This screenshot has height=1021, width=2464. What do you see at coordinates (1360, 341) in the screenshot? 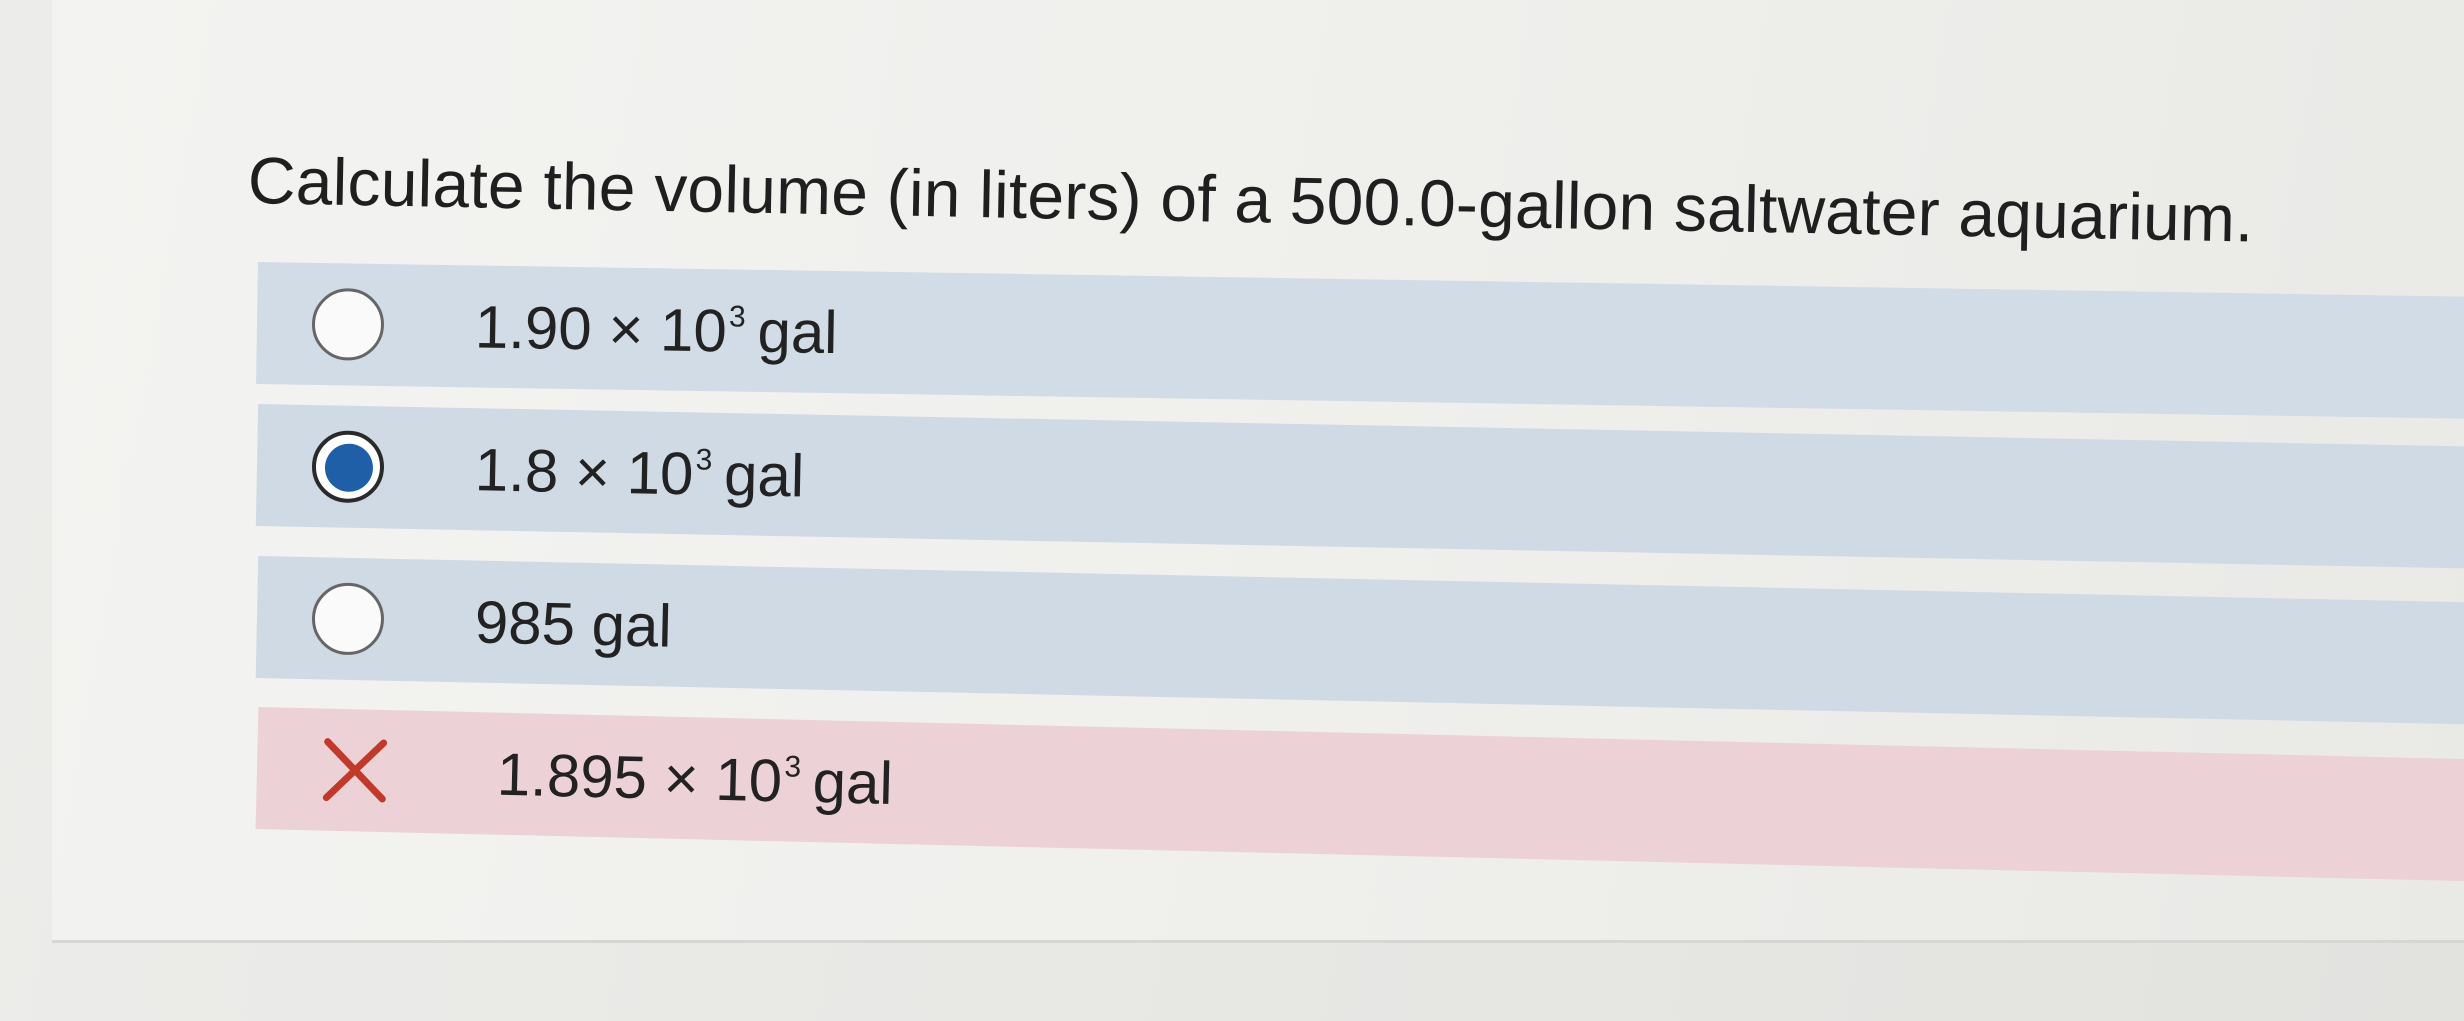
I see `answer-option-1: 1.90 × 103 gal` at bounding box center [1360, 341].